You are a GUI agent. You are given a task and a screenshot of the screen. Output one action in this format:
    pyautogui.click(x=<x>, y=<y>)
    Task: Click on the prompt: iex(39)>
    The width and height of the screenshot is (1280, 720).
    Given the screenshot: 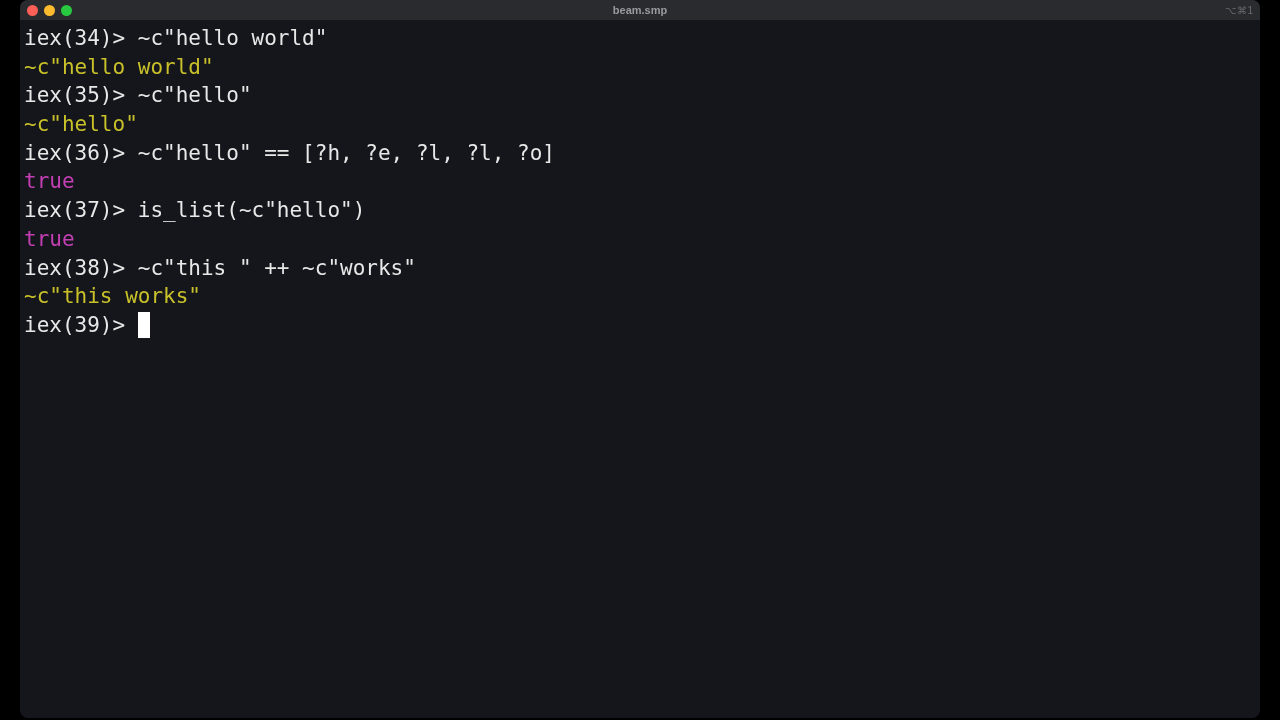 What is the action you would take?
    pyautogui.click(x=75, y=325)
    